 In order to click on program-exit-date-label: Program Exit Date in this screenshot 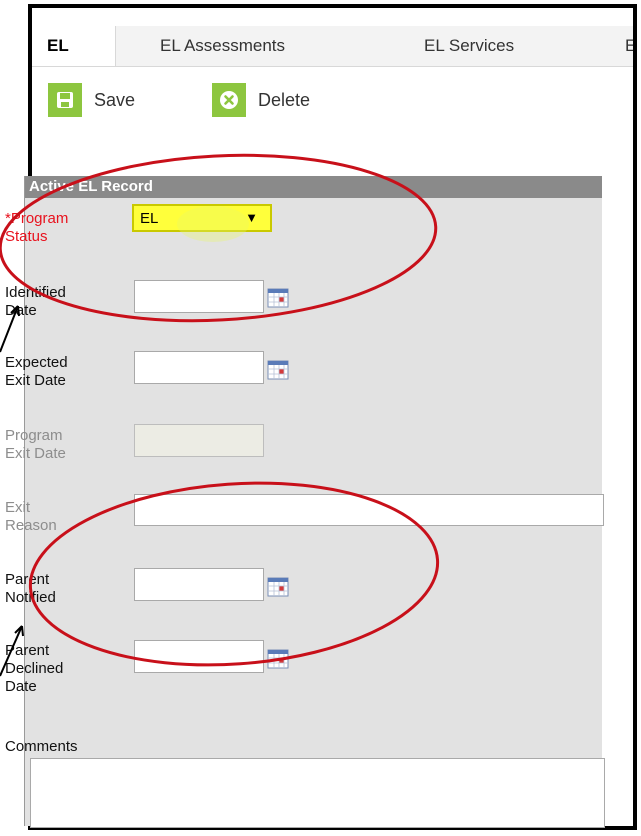, I will do `click(35, 444)`.